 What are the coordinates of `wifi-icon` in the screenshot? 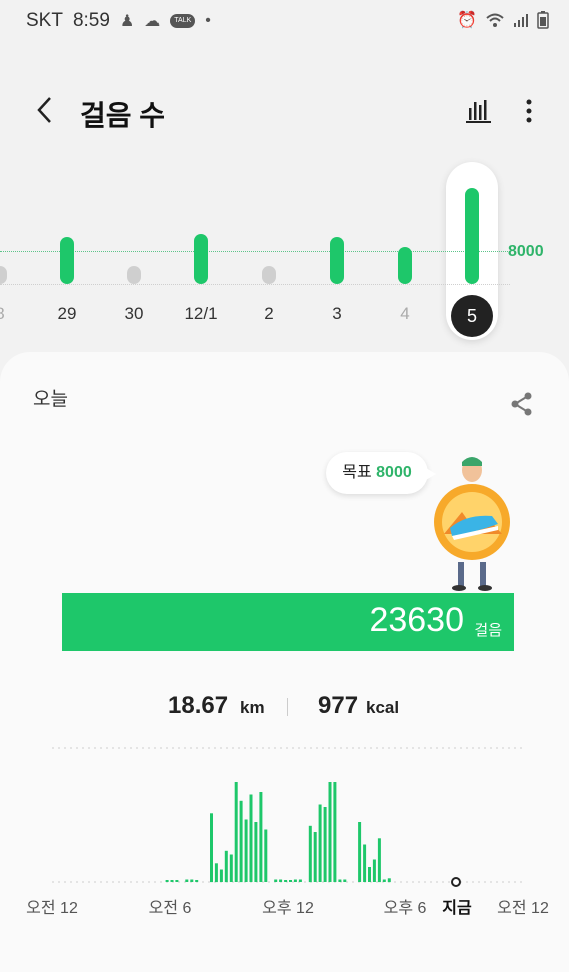 It's located at (495, 20).